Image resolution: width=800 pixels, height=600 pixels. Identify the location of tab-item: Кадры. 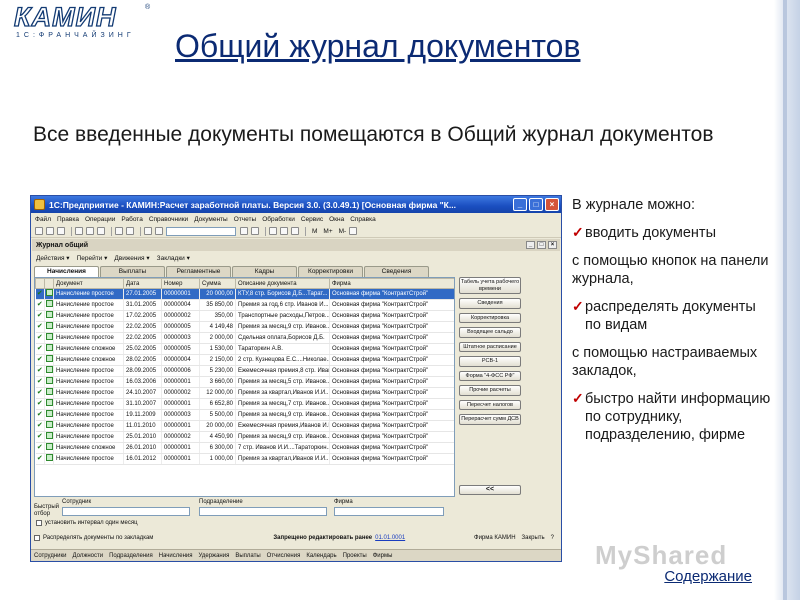
(264, 271).